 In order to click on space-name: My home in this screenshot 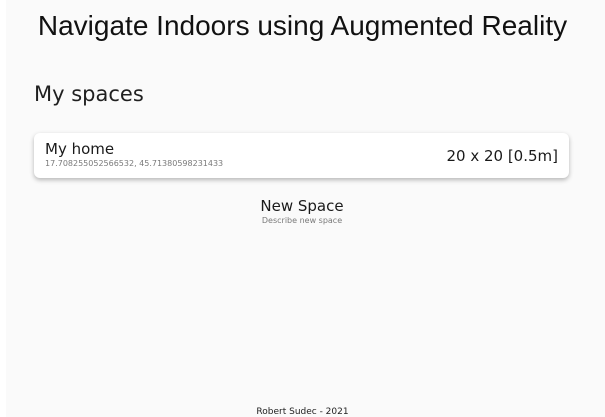, I will do `click(80, 149)`.